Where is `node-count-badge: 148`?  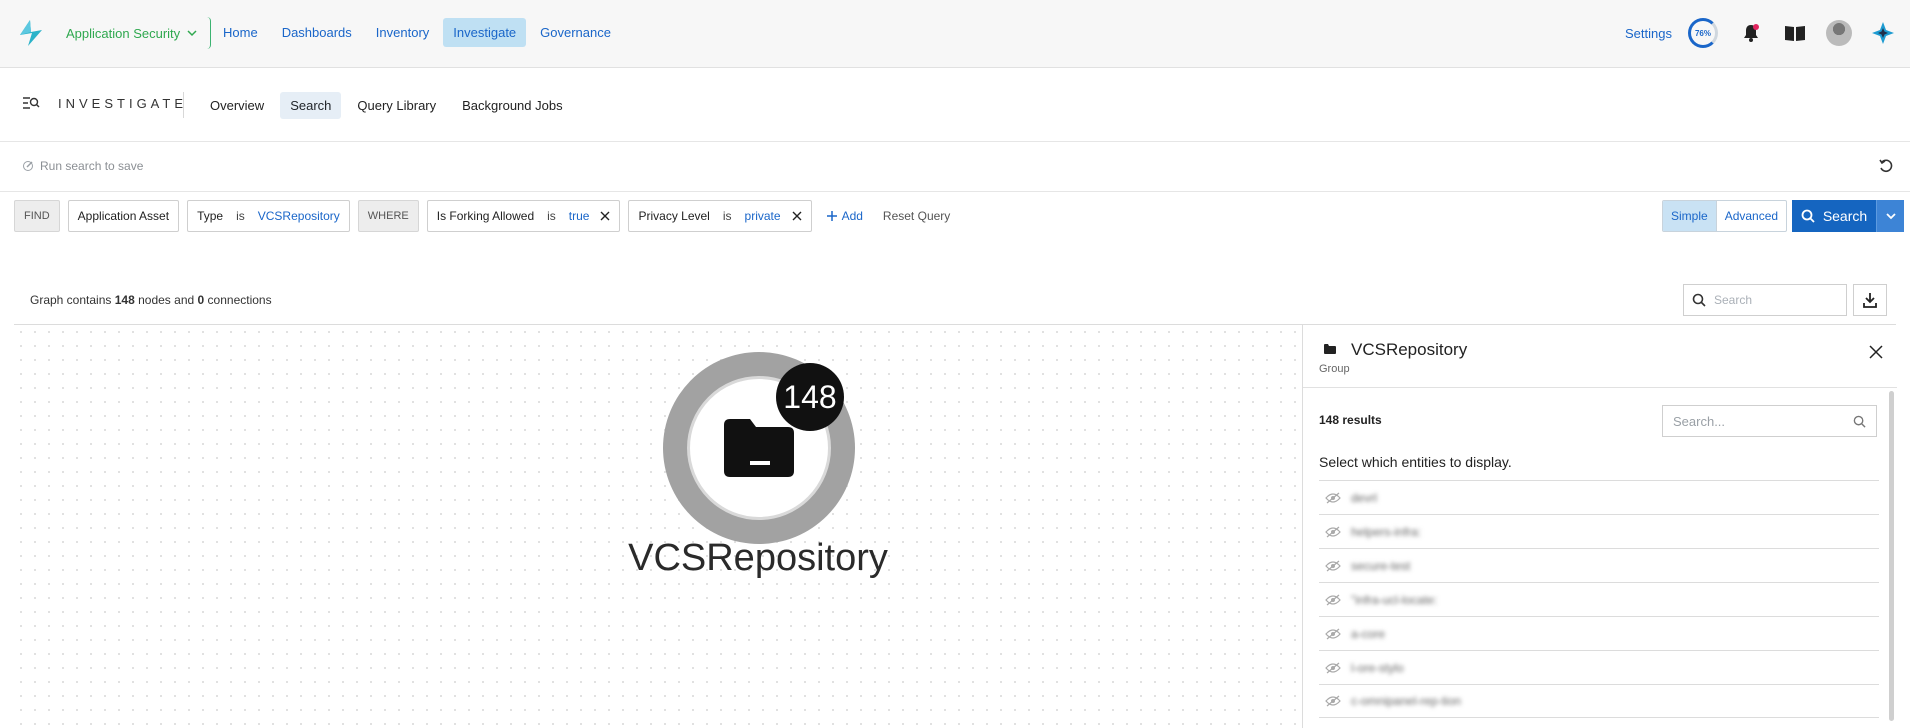 node-count-badge: 148 is located at coordinates (810, 397).